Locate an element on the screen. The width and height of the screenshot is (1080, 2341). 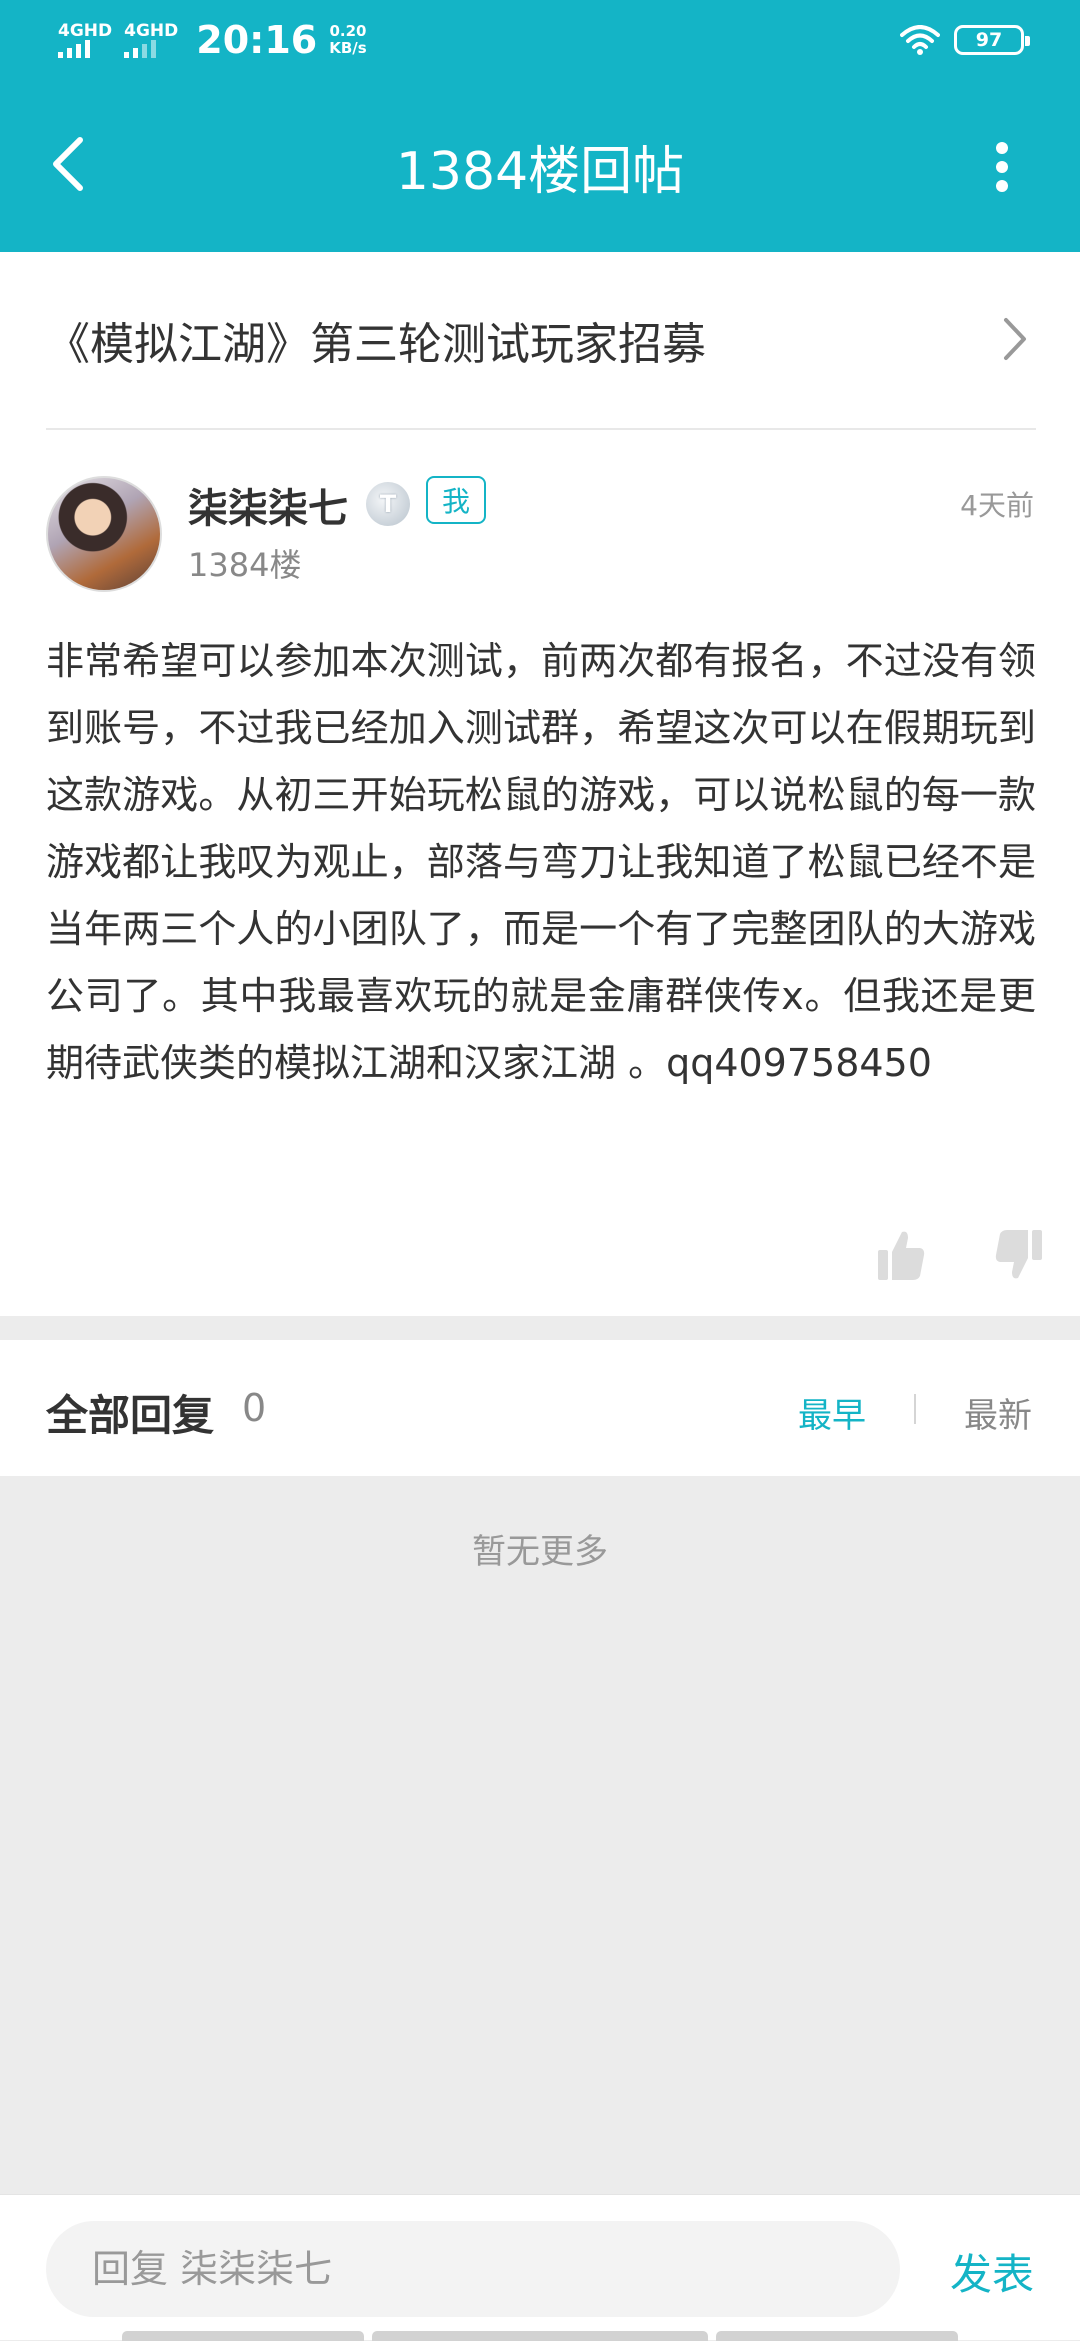
reply-input is located at coordinates (473, 2269).